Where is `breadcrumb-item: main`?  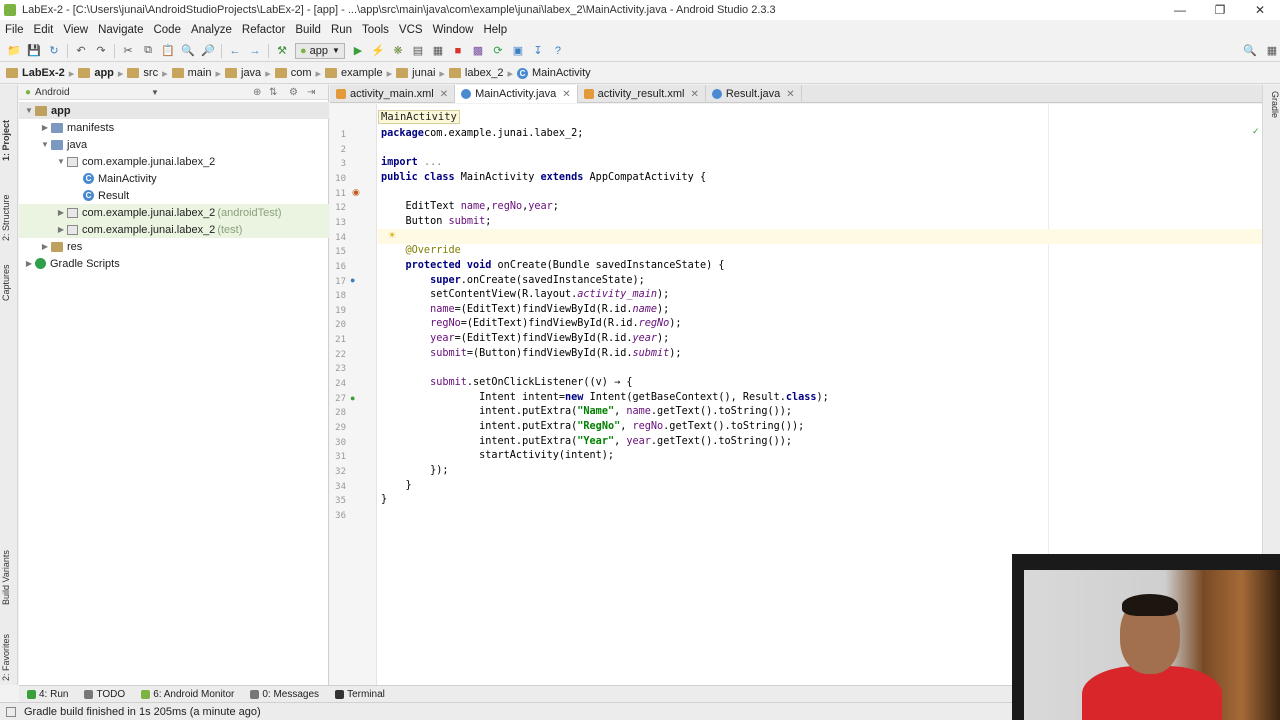 breadcrumb-item: main is located at coordinates (191, 73).